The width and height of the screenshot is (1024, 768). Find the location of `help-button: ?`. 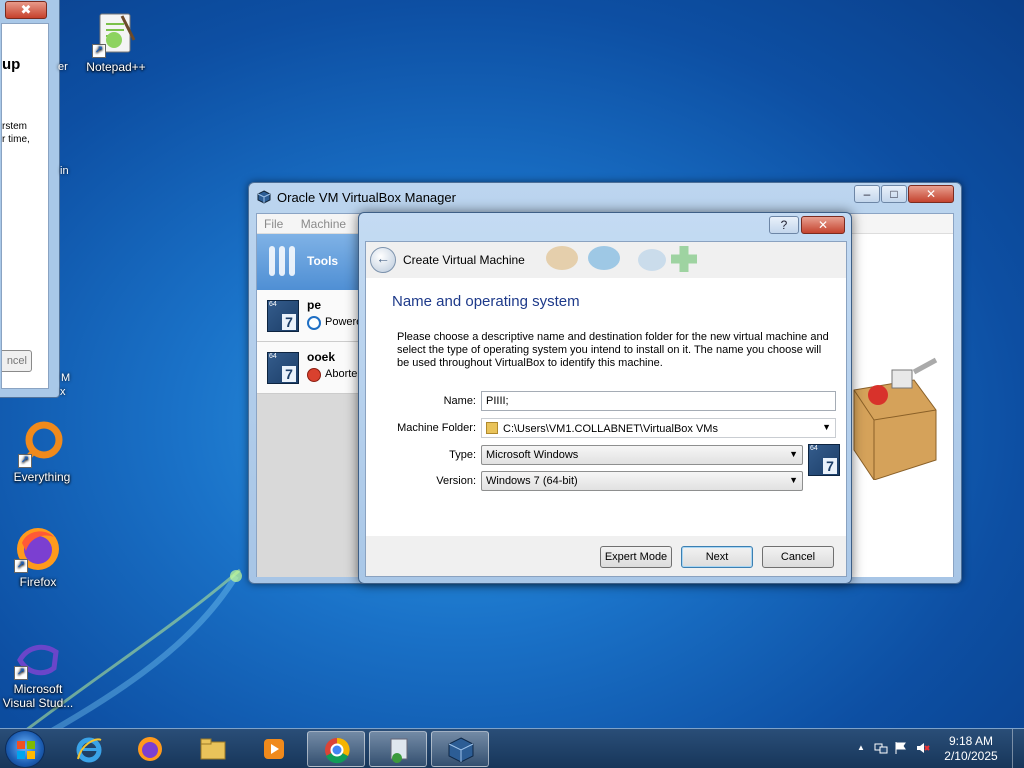

help-button: ? is located at coordinates (784, 225).